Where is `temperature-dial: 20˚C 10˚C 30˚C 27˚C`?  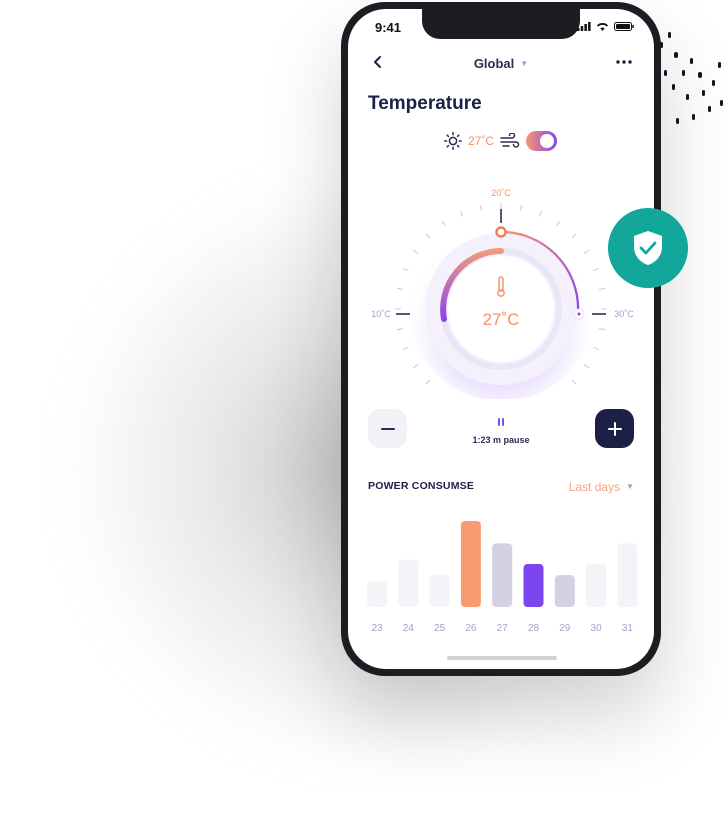 temperature-dial: 20˚C 10˚C 30˚C 27˚C is located at coordinates (501, 284).